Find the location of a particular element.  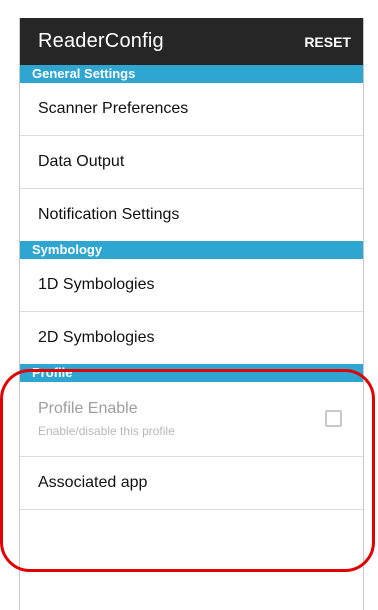

profile-enable-checkbox is located at coordinates (333, 418).